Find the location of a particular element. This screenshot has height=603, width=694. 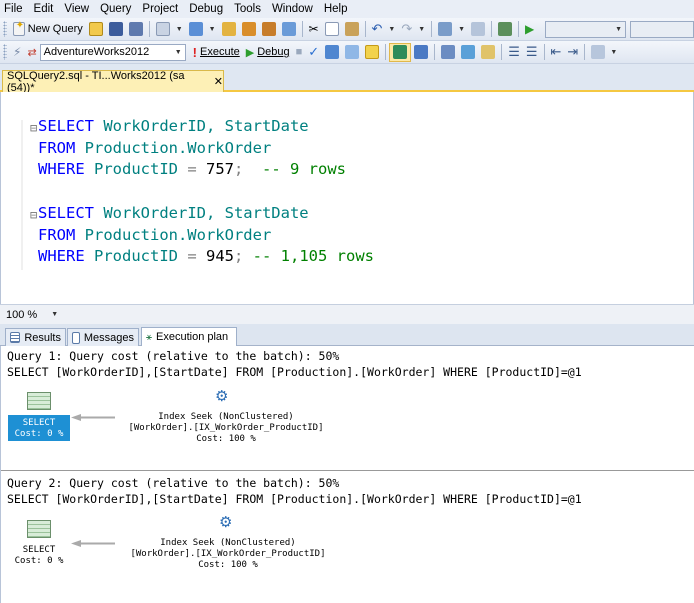

live-statistics-button is located at coordinates (421, 52).